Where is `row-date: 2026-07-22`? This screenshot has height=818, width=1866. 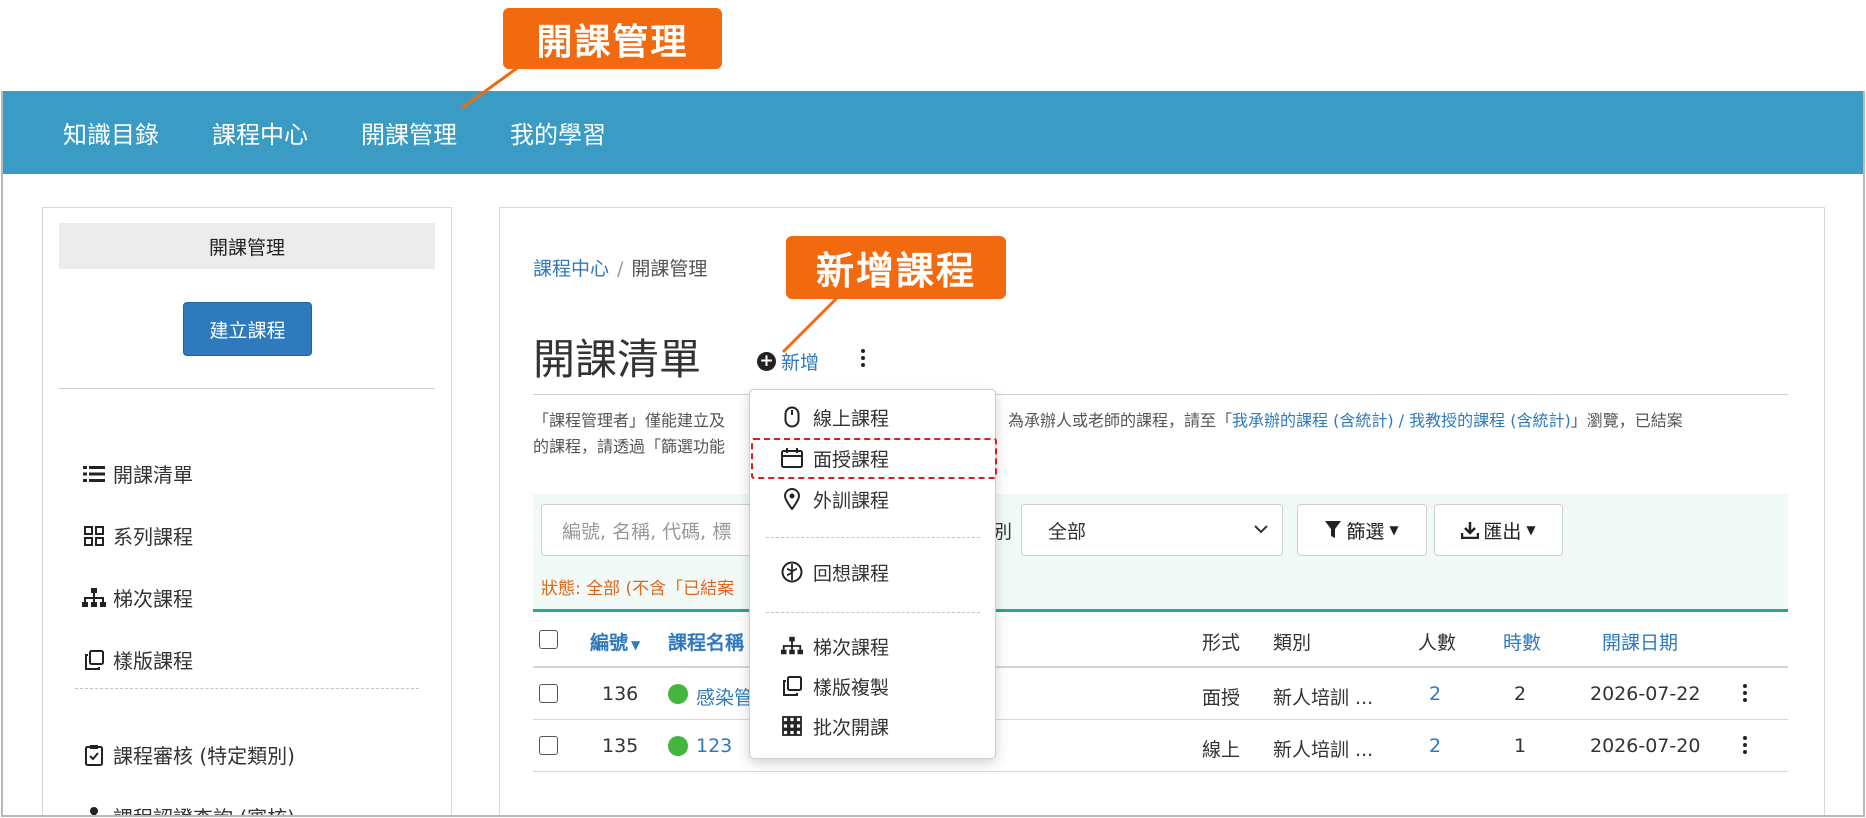 row-date: 2026-07-22 is located at coordinates (1645, 694).